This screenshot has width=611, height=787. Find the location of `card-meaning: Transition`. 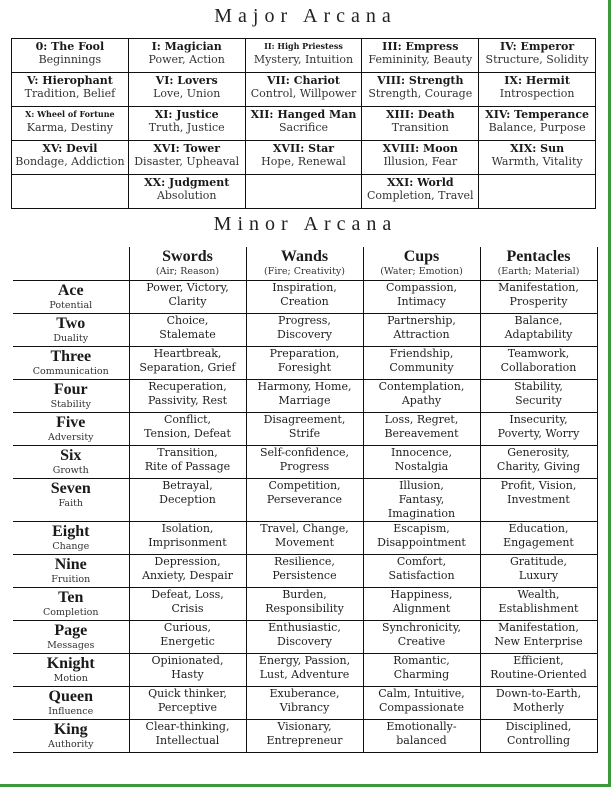

card-meaning: Transition is located at coordinates (420, 127).